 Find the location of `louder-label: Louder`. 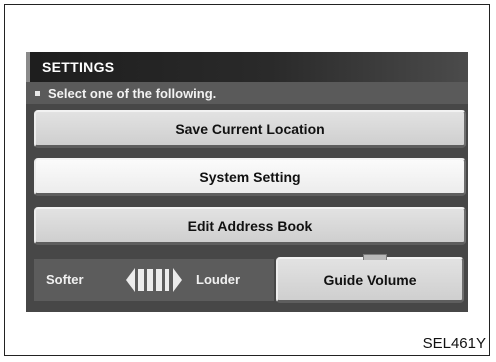

louder-label: Louder is located at coordinates (218, 279).